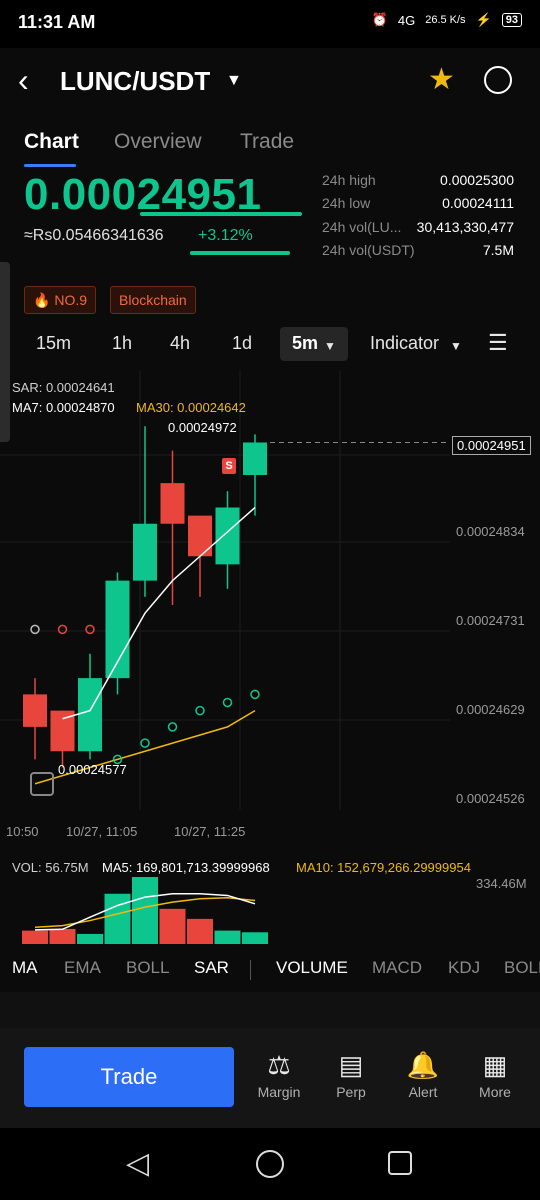  I want to click on y-tick: 0.00024834, so click(490, 531).